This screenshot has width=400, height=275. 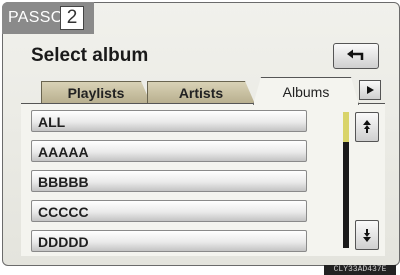 What do you see at coordinates (169, 181) in the screenshot?
I see `list-item-bbbbb: BBBBB` at bounding box center [169, 181].